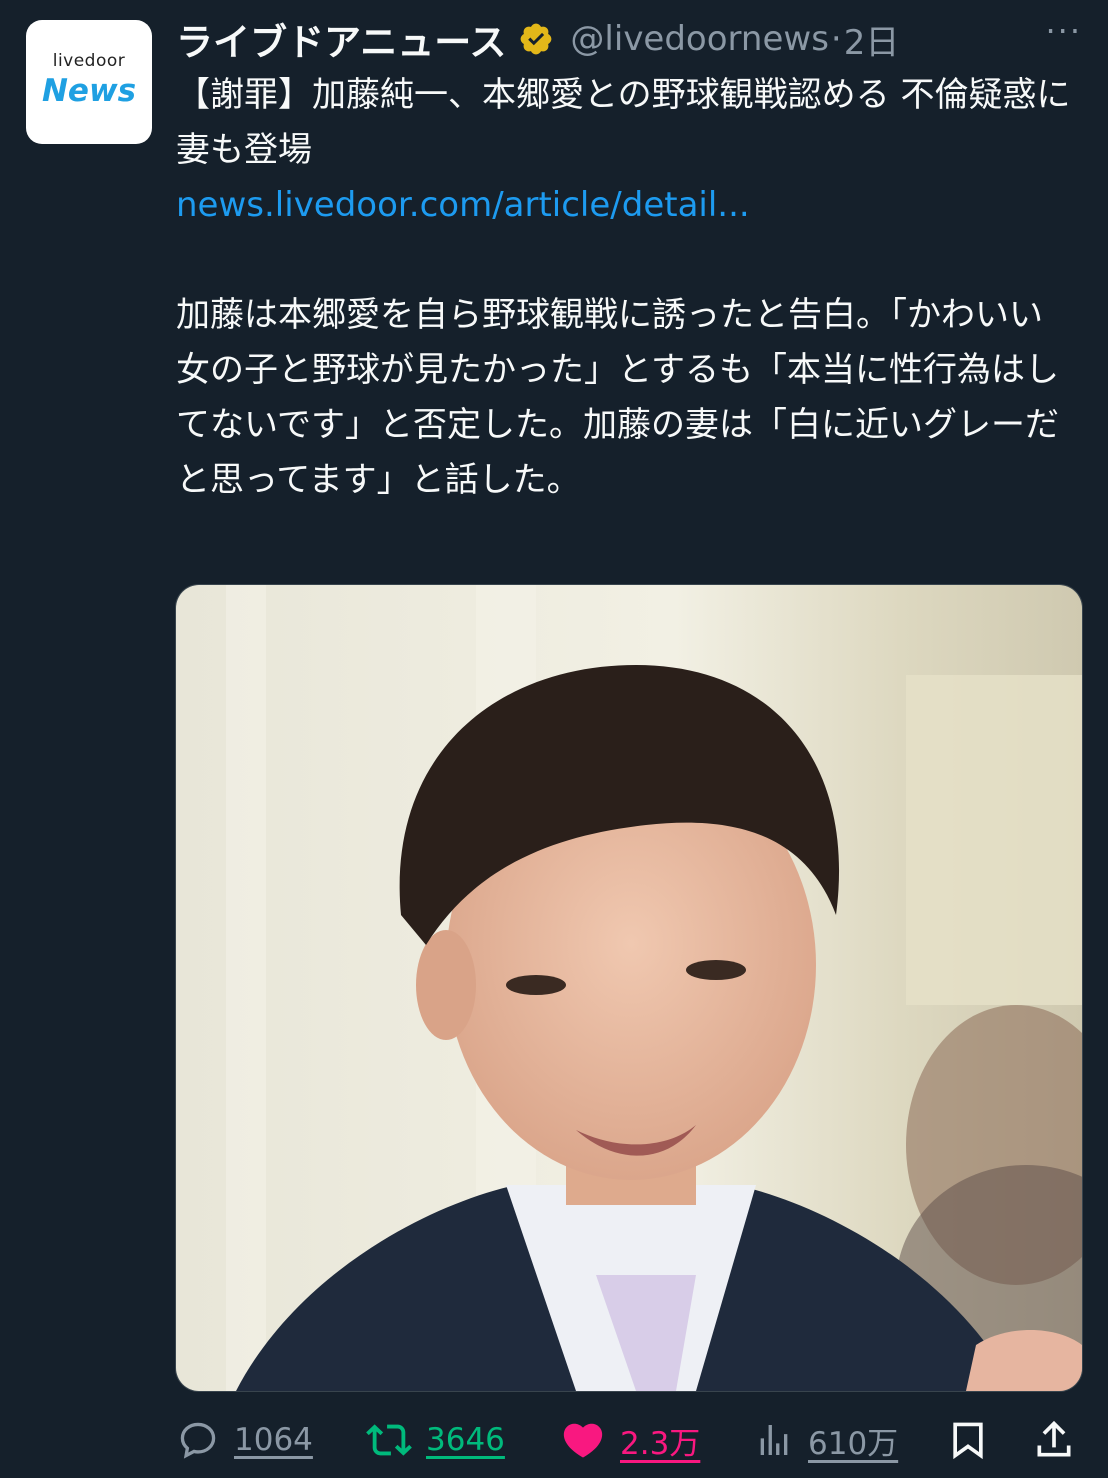 This screenshot has width=1108, height=1478. I want to click on views-count: 610万, so click(853, 1443).